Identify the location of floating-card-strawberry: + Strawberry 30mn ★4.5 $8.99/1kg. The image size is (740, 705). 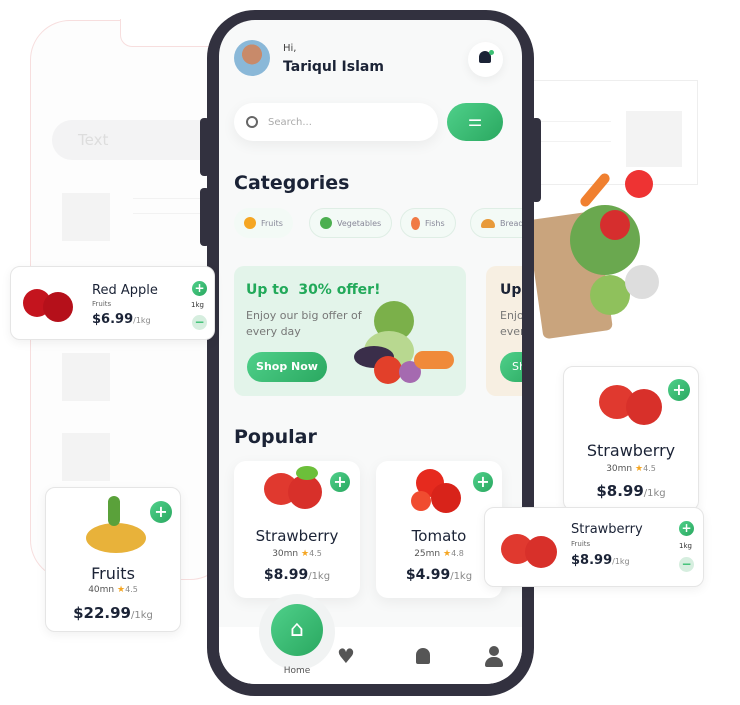
(631, 438).